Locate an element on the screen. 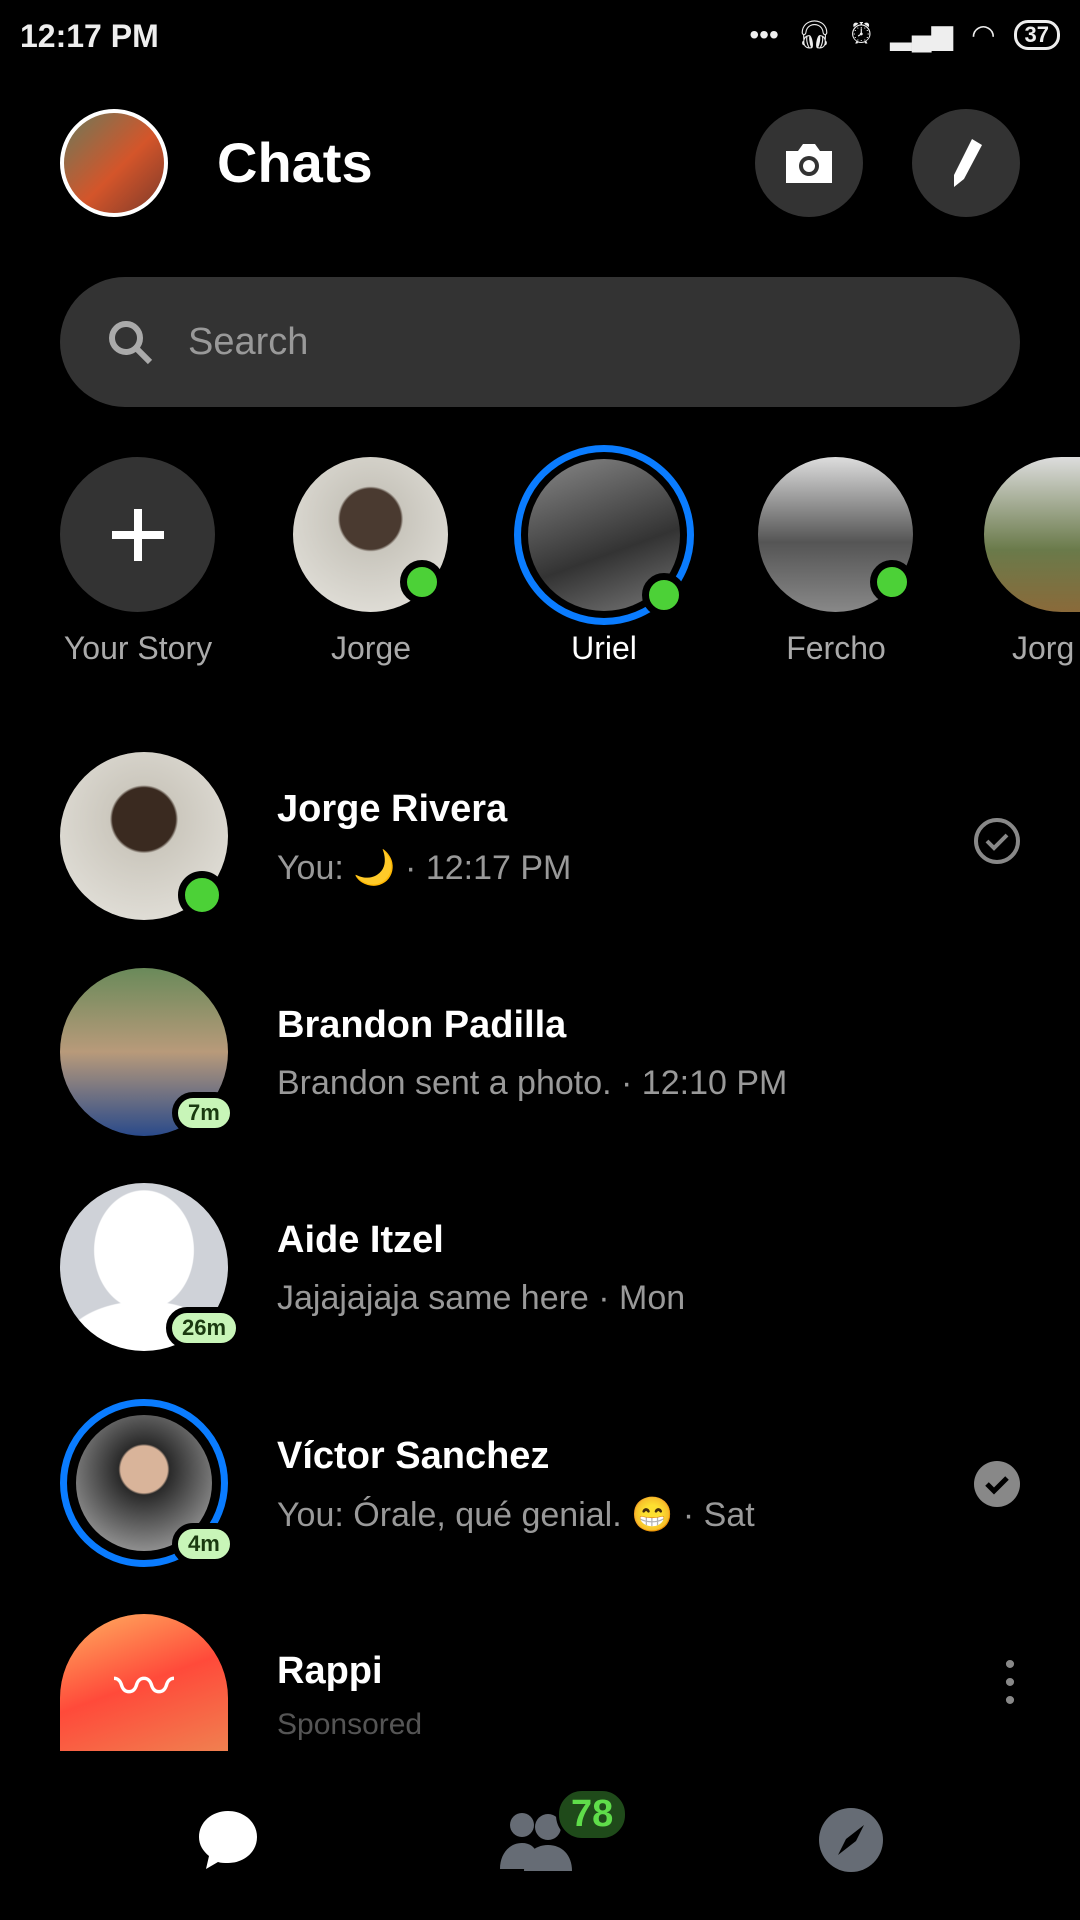  story-jorg is located at coordinates (1032, 534).